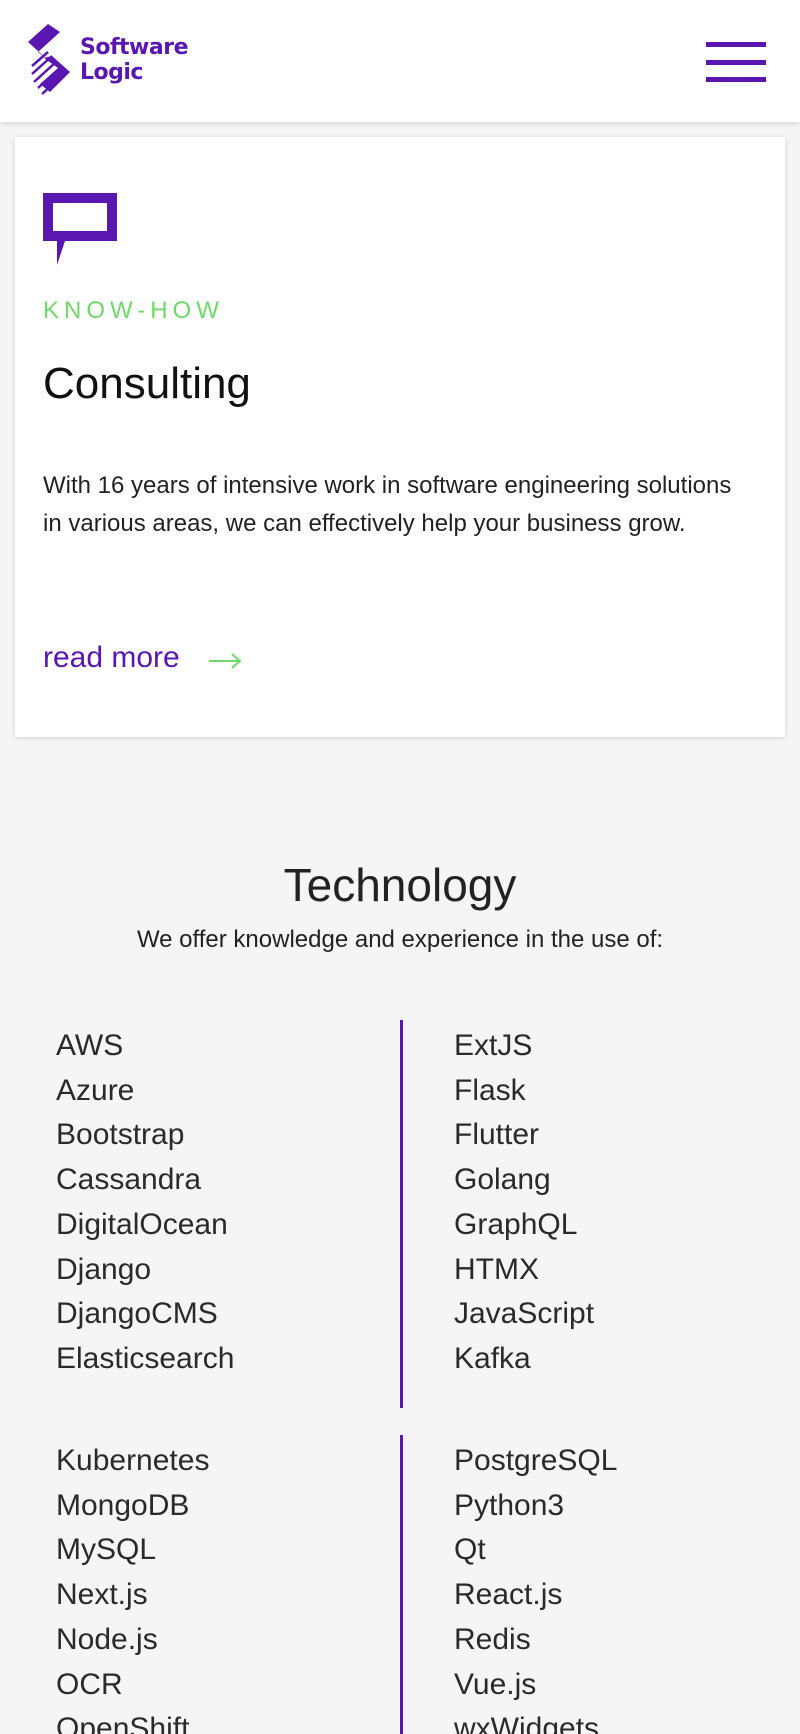 This screenshot has height=1734, width=800. What do you see at coordinates (495, 1684) in the screenshot?
I see `technology-item: Vue.js` at bounding box center [495, 1684].